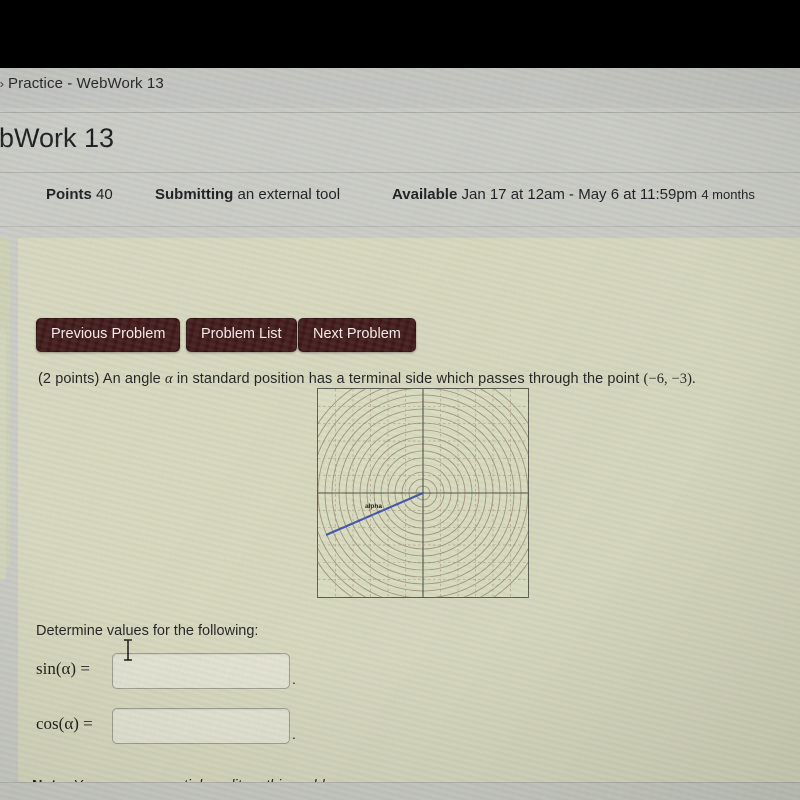 Image resolution: width=800 pixels, height=800 pixels. Describe the element at coordinates (108, 335) in the screenshot. I see `previous-problem-button: Previous Problem` at that location.